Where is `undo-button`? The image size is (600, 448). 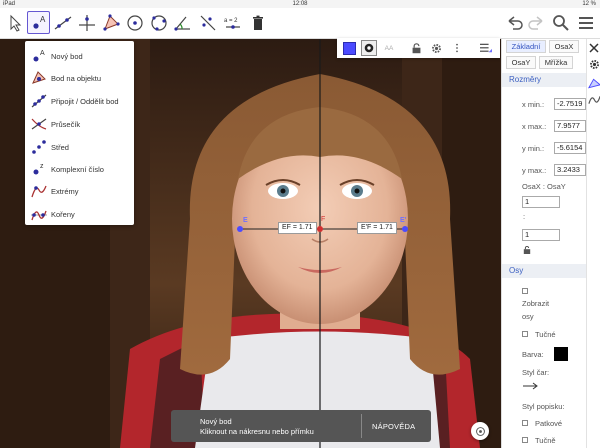 undo-button is located at coordinates (514, 22).